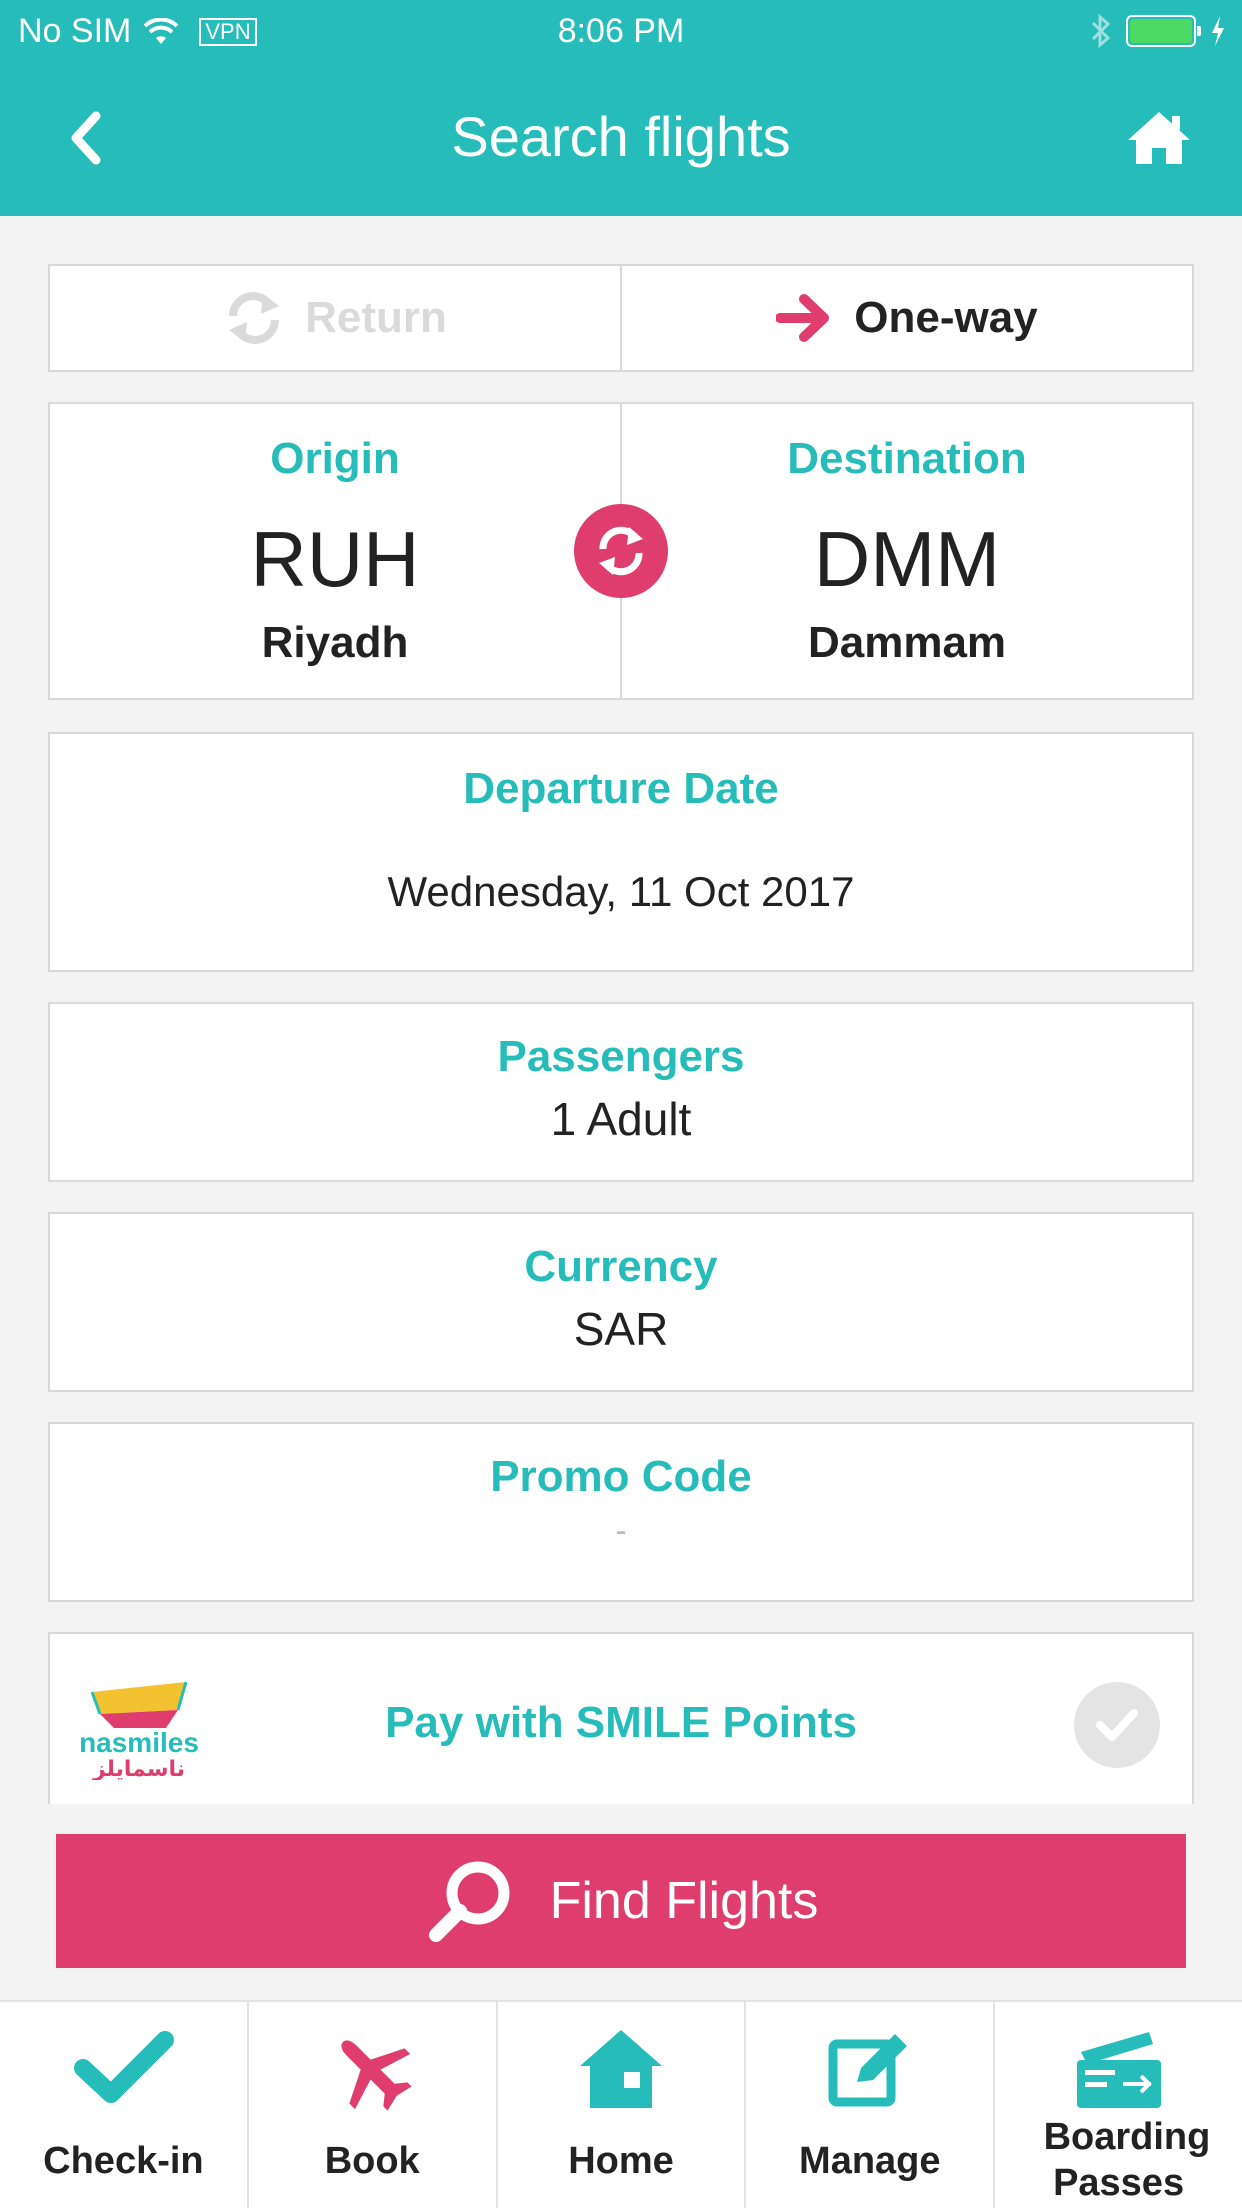 The width and height of the screenshot is (1242, 2208). What do you see at coordinates (376, 317) in the screenshot?
I see `return-label: Return` at bounding box center [376, 317].